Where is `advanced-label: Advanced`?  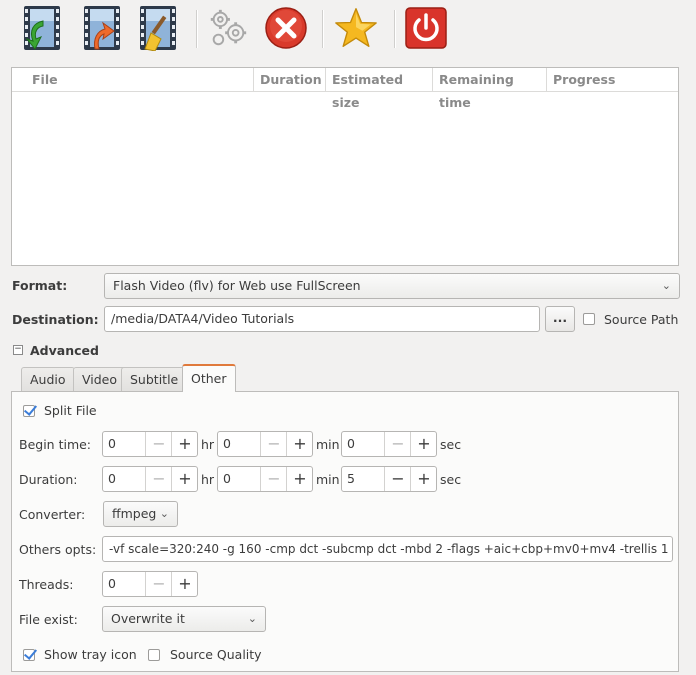
advanced-label: Advanced is located at coordinates (64, 350).